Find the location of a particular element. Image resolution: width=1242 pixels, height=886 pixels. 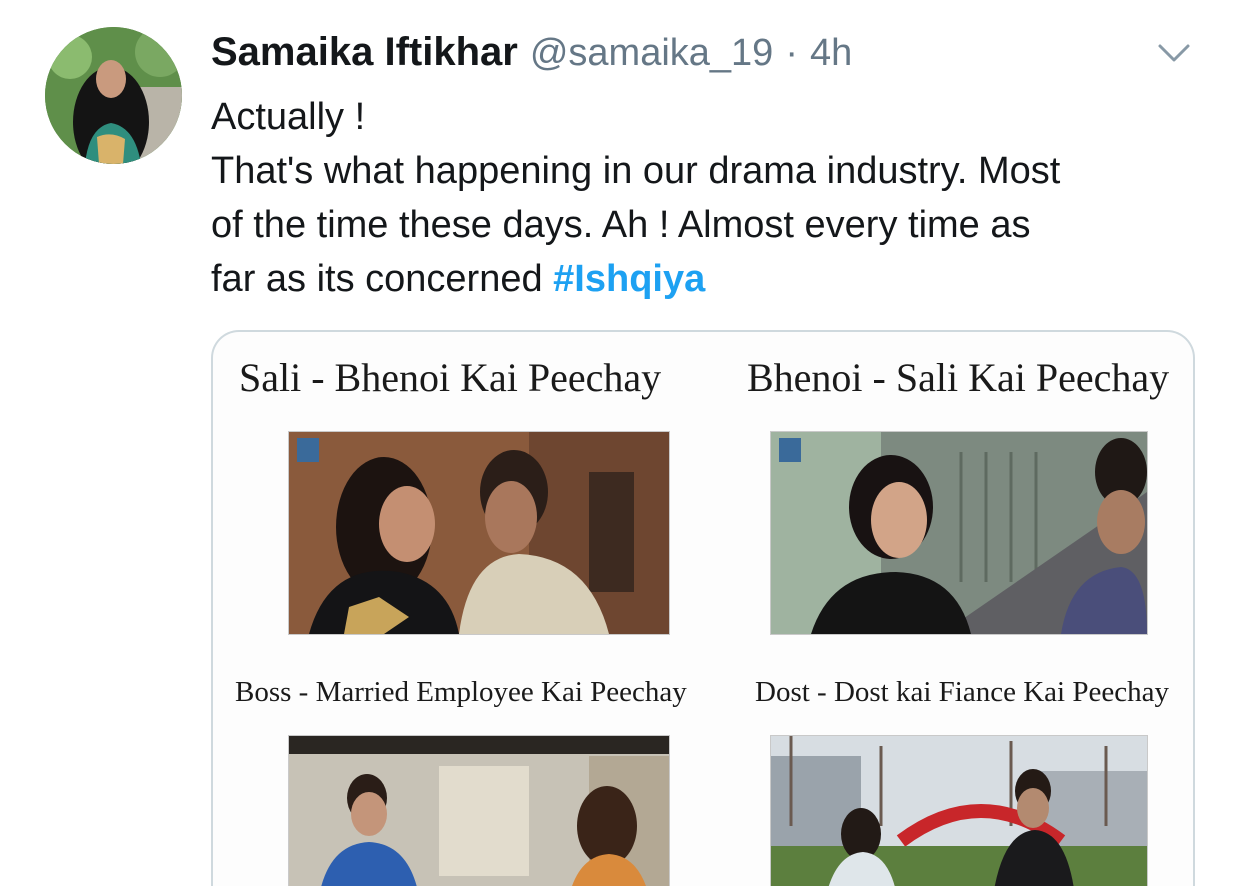

author-name: Samaika Iftikhar is located at coordinates (364, 52).